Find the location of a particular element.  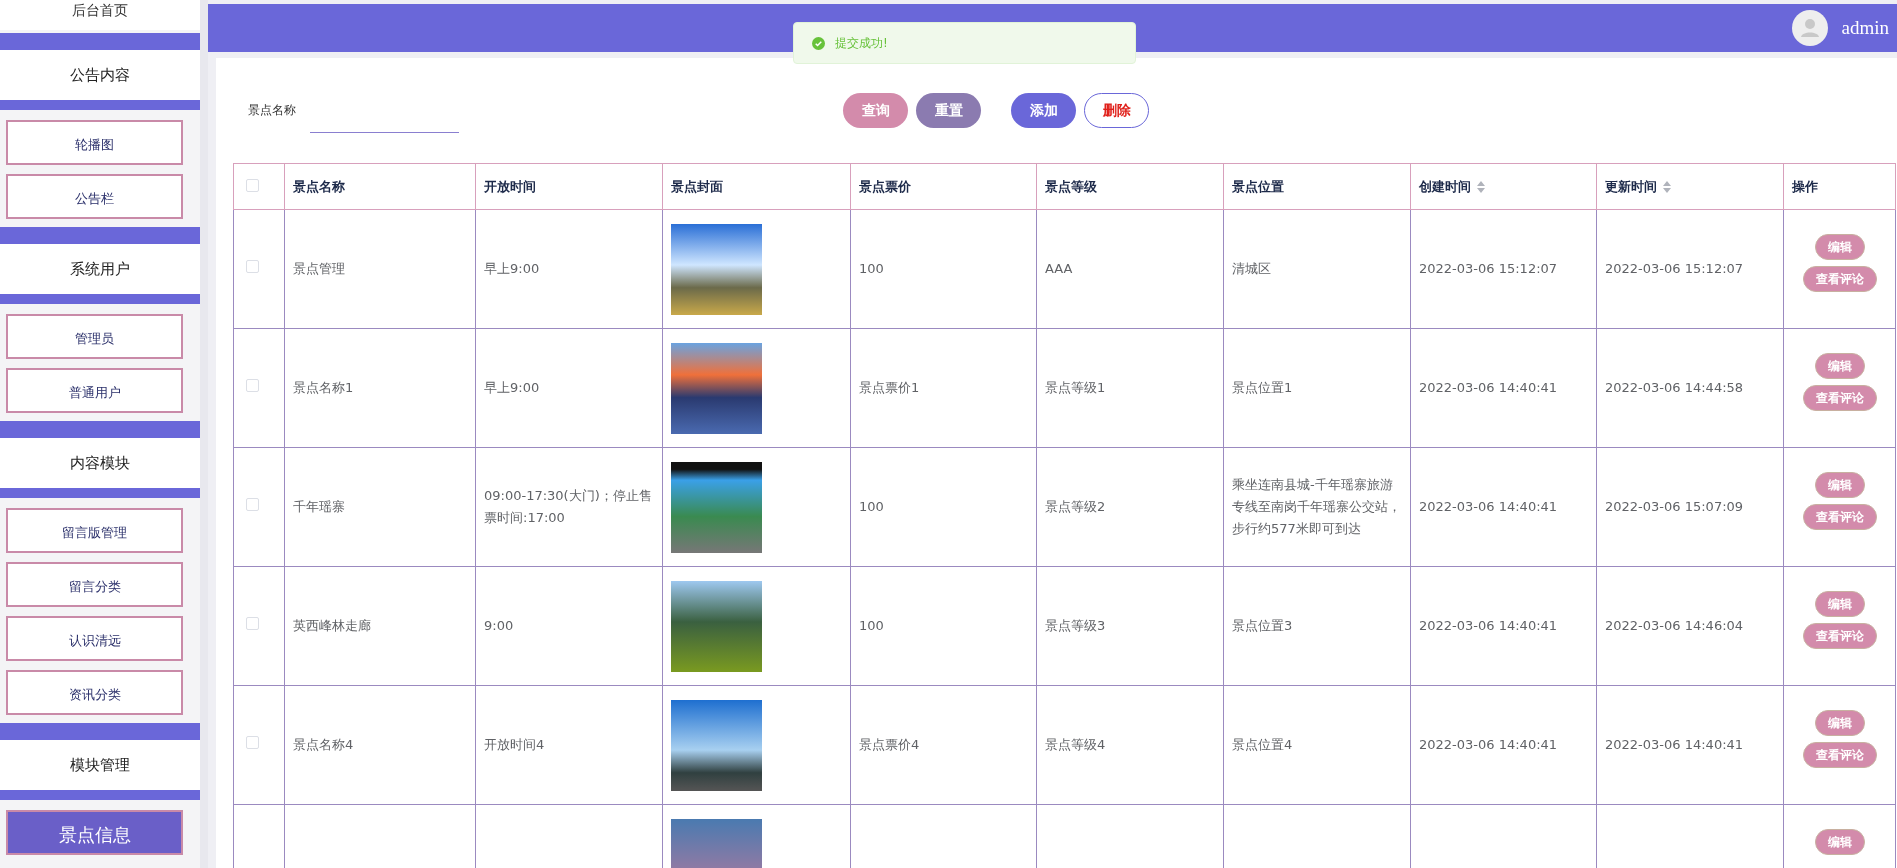

table-cell: AAA is located at coordinates (1059, 268).